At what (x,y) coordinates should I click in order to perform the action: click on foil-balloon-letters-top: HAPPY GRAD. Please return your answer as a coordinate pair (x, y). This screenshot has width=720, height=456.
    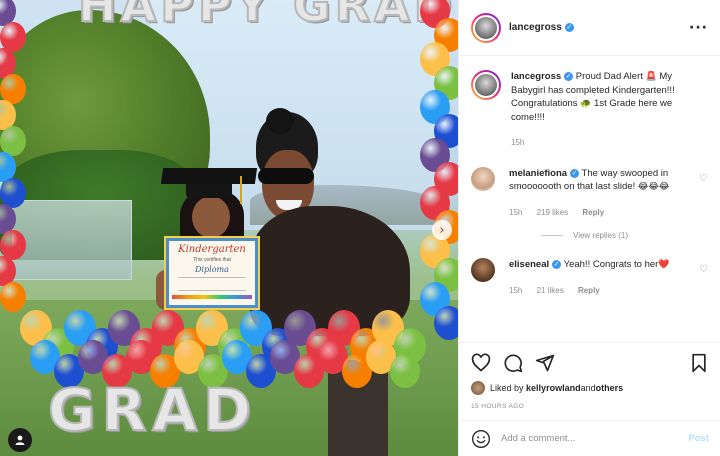
    Looking at the image, I should click on (266, 16).